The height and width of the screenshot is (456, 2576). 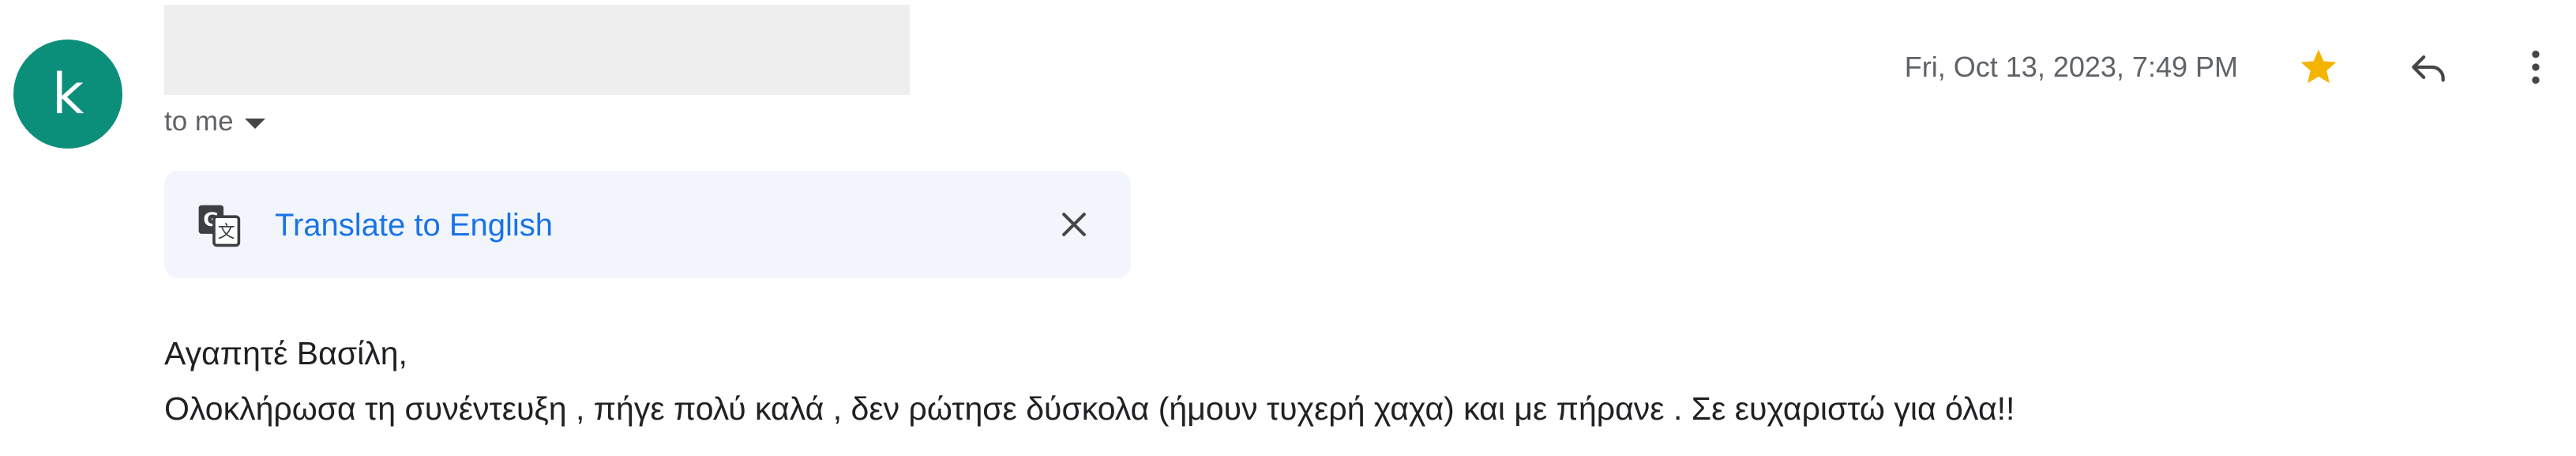 I want to click on translate-banner: G 文 Translate to English, so click(x=647, y=224).